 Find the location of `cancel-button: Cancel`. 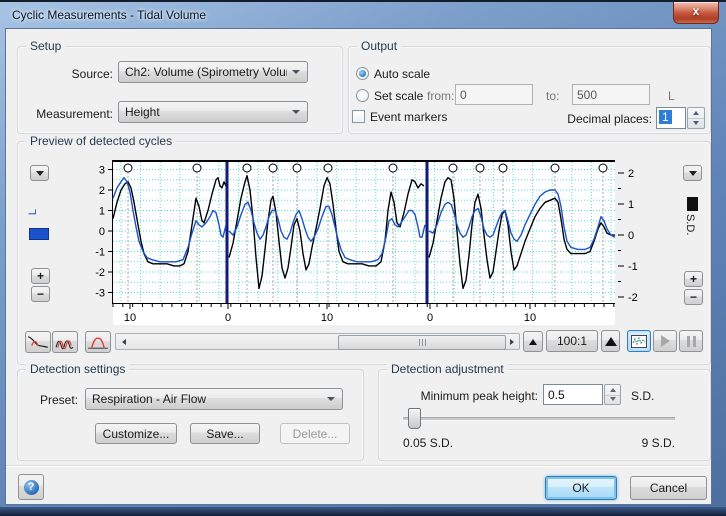

cancel-button: Cancel is located at coordinates (668, 488).